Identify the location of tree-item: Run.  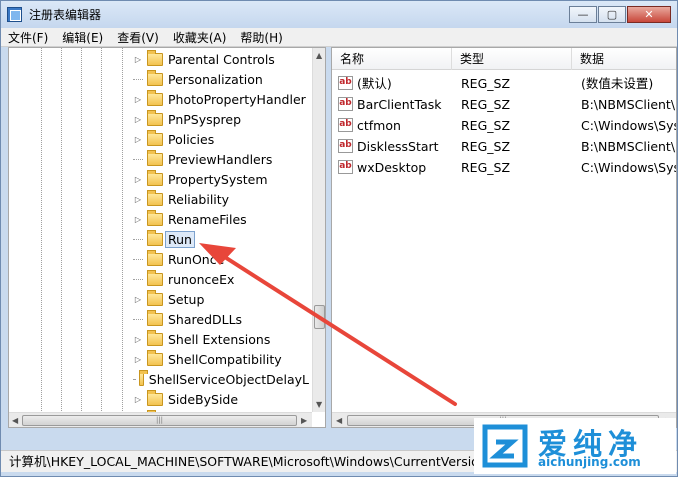
(221, 239).